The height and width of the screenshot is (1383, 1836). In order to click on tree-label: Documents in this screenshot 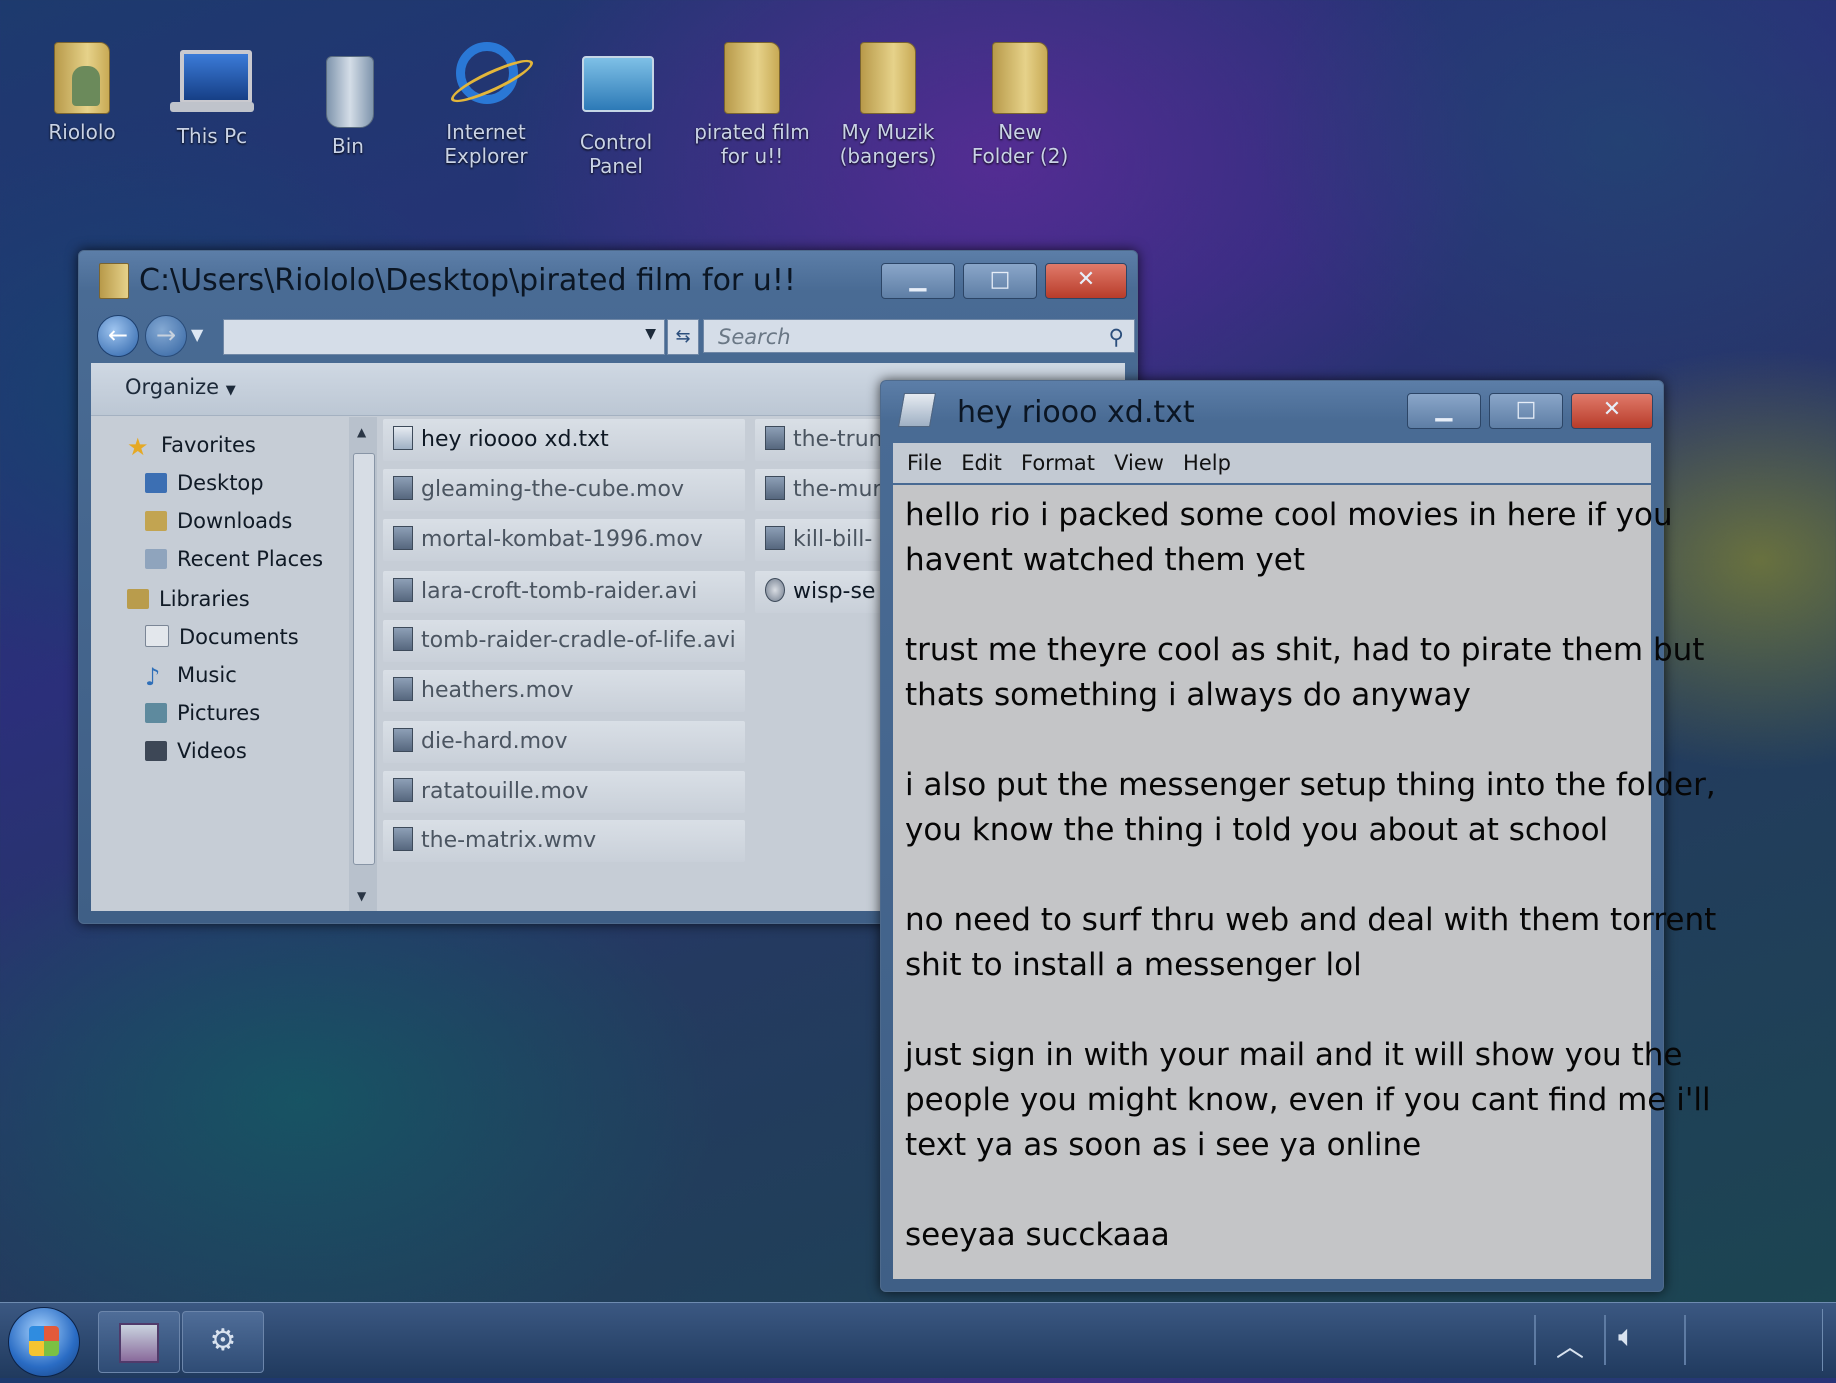, I will do `click(239, 637)`.